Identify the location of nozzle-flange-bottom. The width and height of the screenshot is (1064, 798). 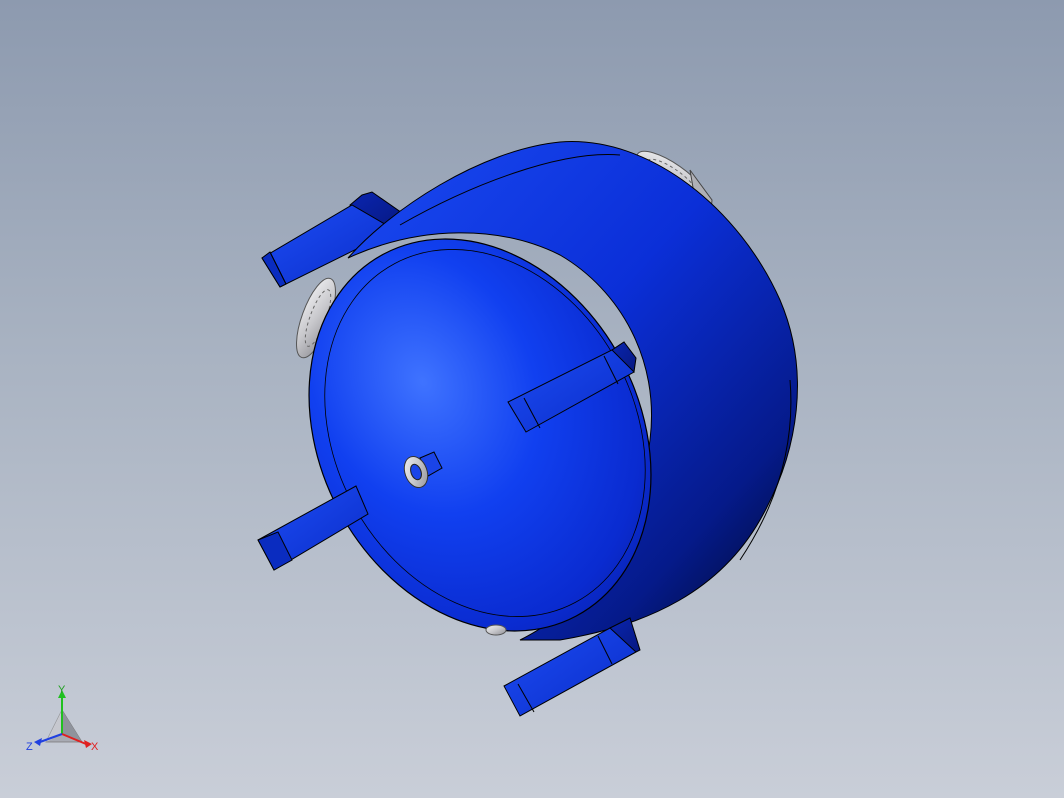
(496, 630).